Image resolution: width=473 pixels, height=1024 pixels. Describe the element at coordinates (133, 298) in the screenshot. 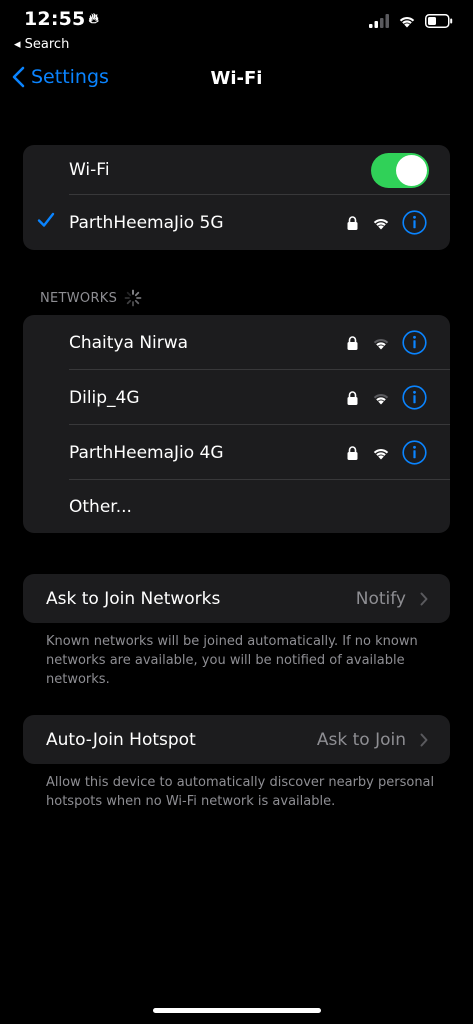

I see `loading-spinner-icon` at that location.